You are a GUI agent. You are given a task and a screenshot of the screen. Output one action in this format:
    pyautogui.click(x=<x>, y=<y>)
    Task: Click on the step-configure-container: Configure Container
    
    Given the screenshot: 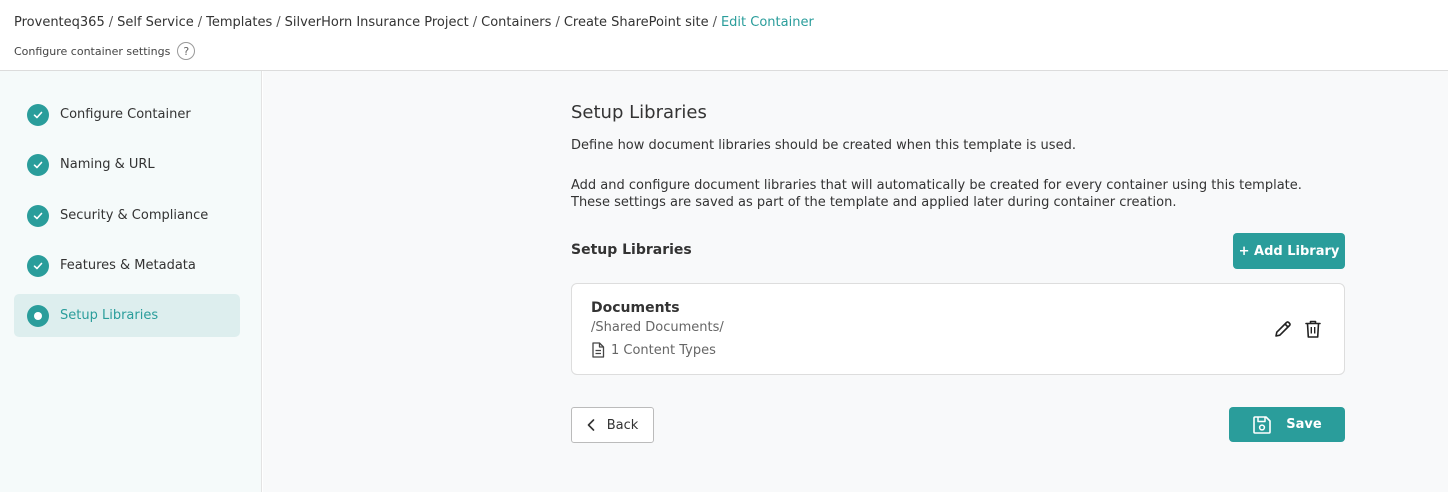 What is the action you would take?
    pyautogui.click(x=127, y=114)
    